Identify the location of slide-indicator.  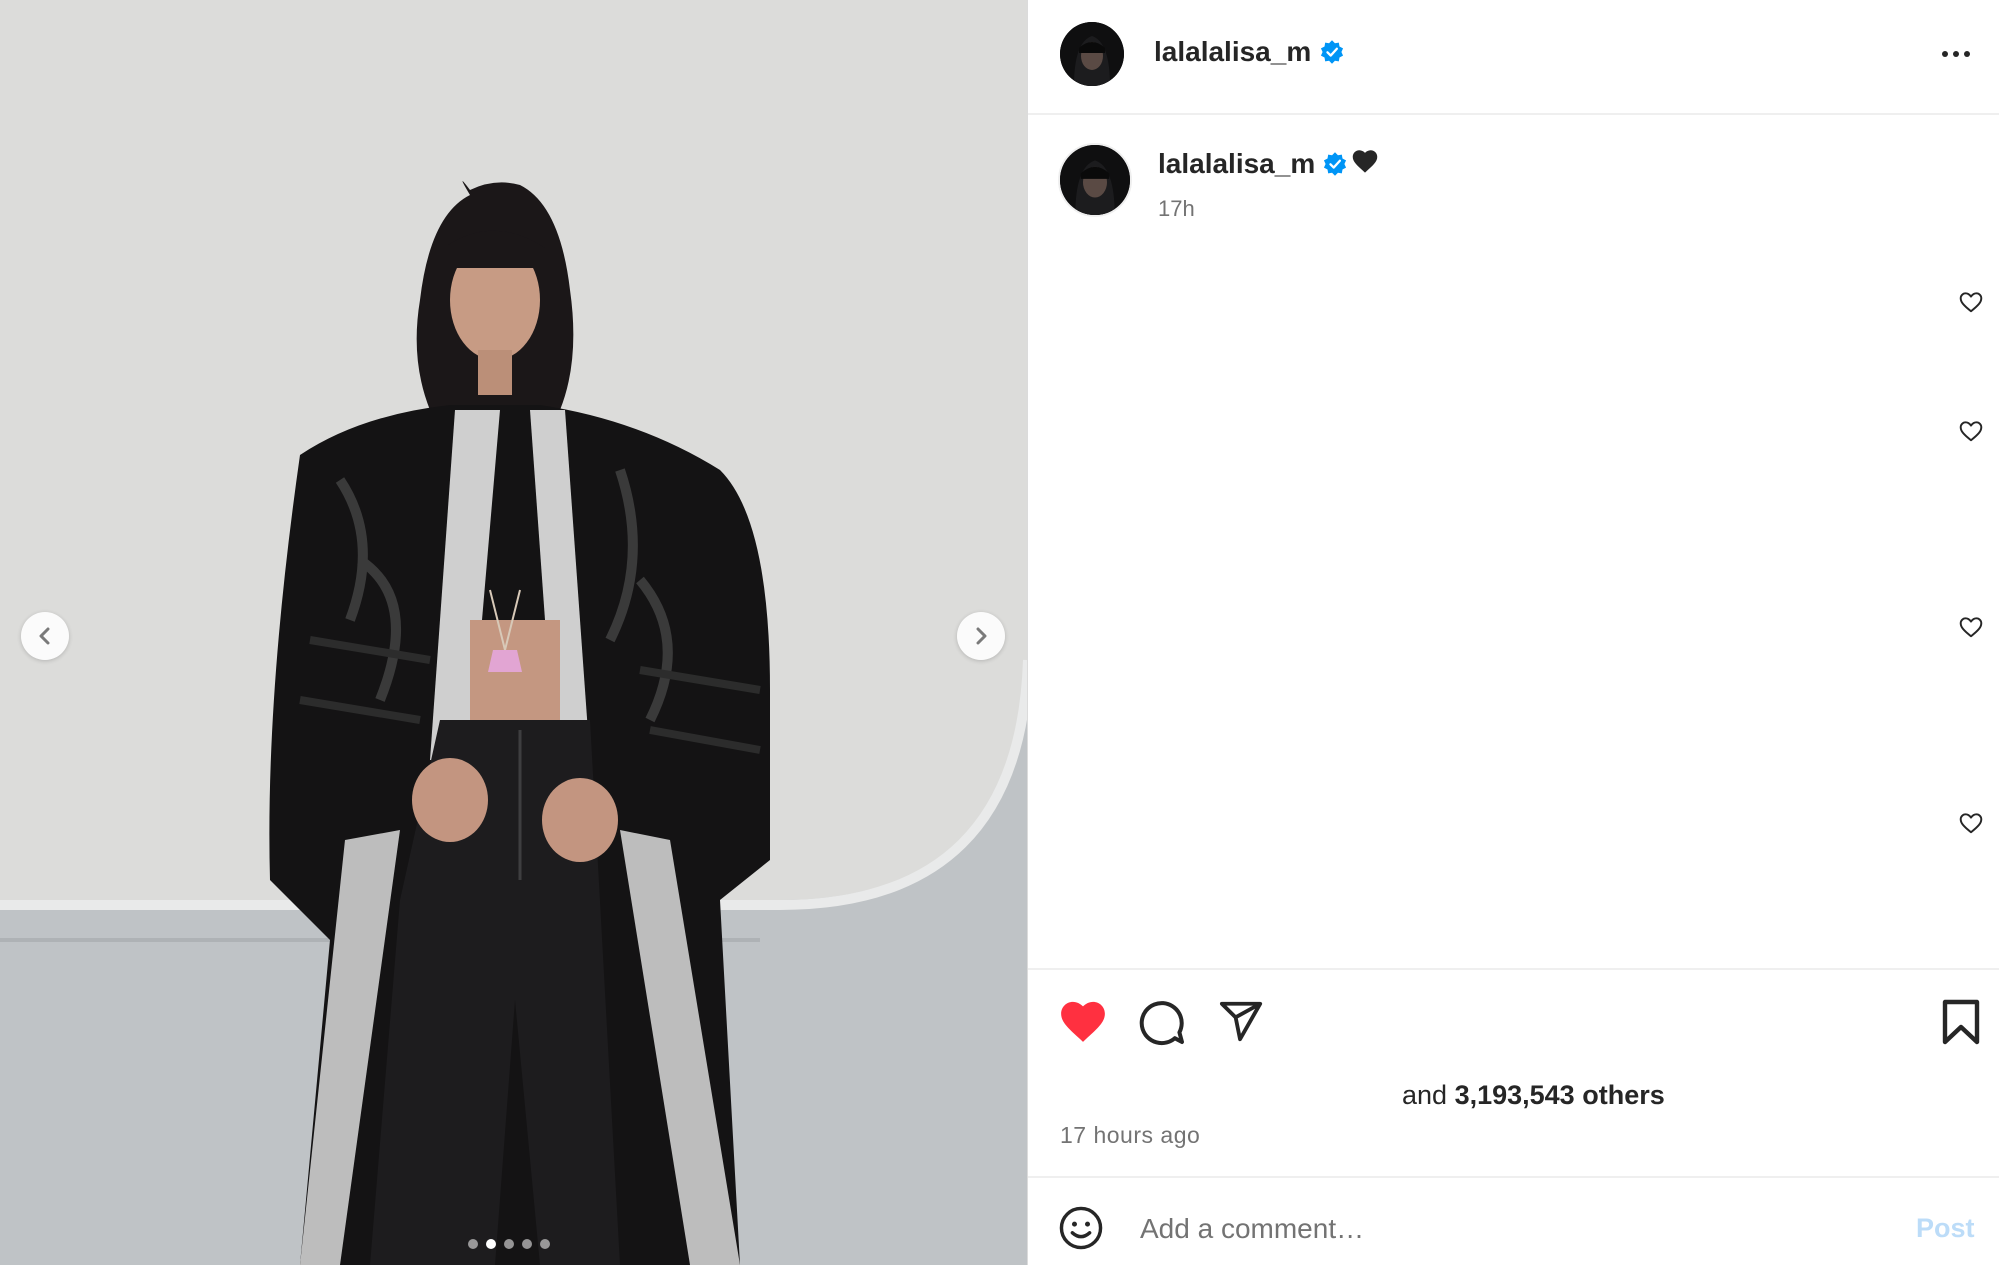
(509, 1244).